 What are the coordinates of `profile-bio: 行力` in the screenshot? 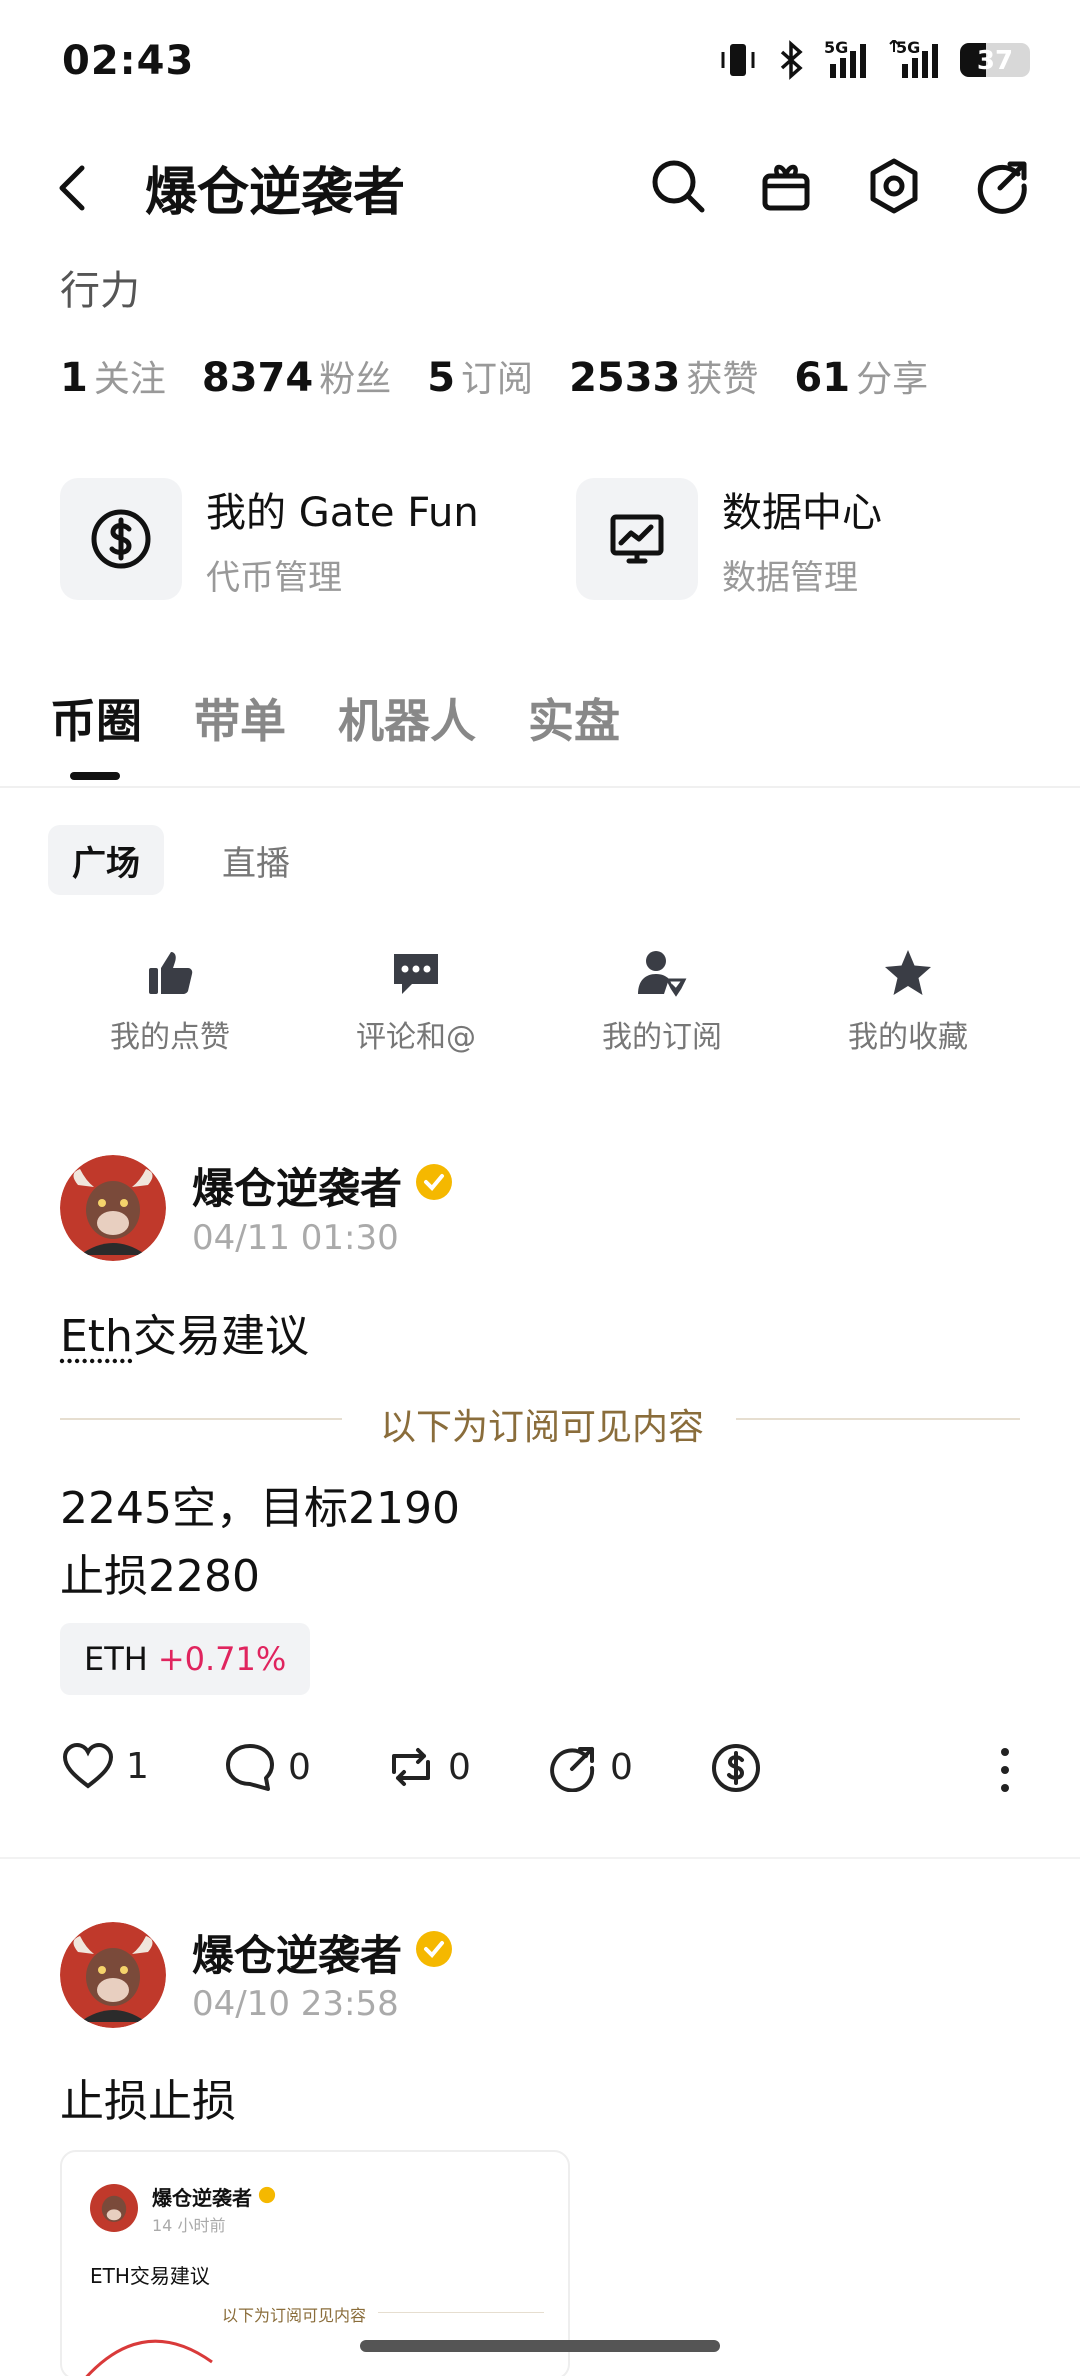 It's located at (100, 291).